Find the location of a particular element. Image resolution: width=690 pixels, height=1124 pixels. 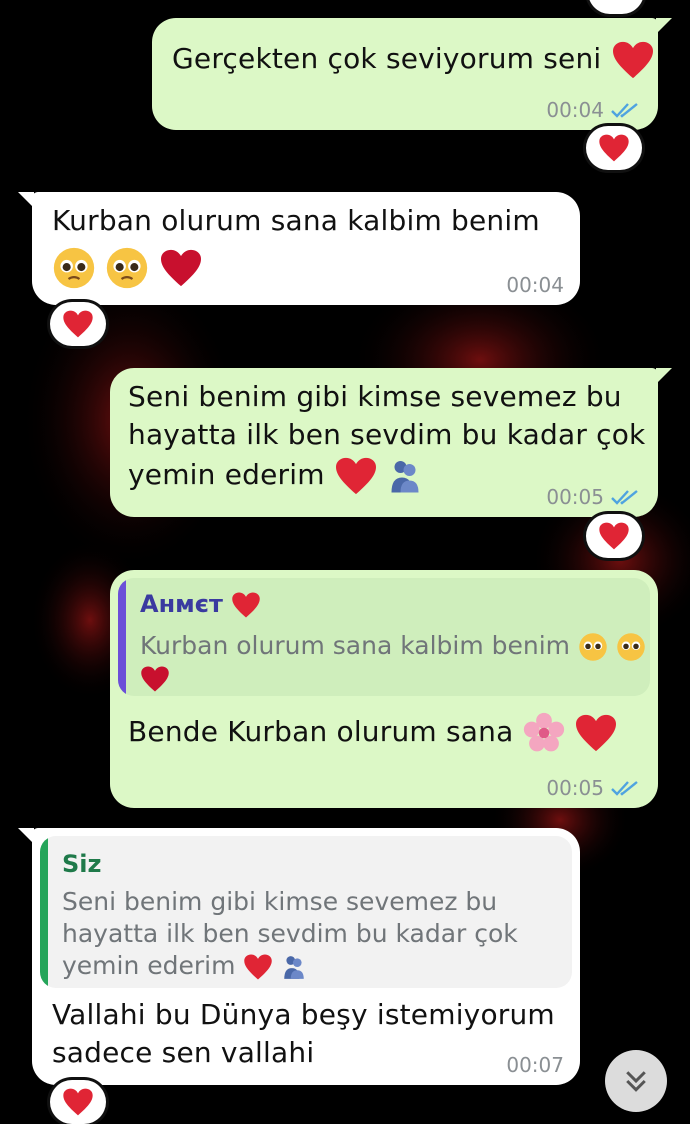

quote-text-line: yemin ederim is located at coordinates (149, 965).